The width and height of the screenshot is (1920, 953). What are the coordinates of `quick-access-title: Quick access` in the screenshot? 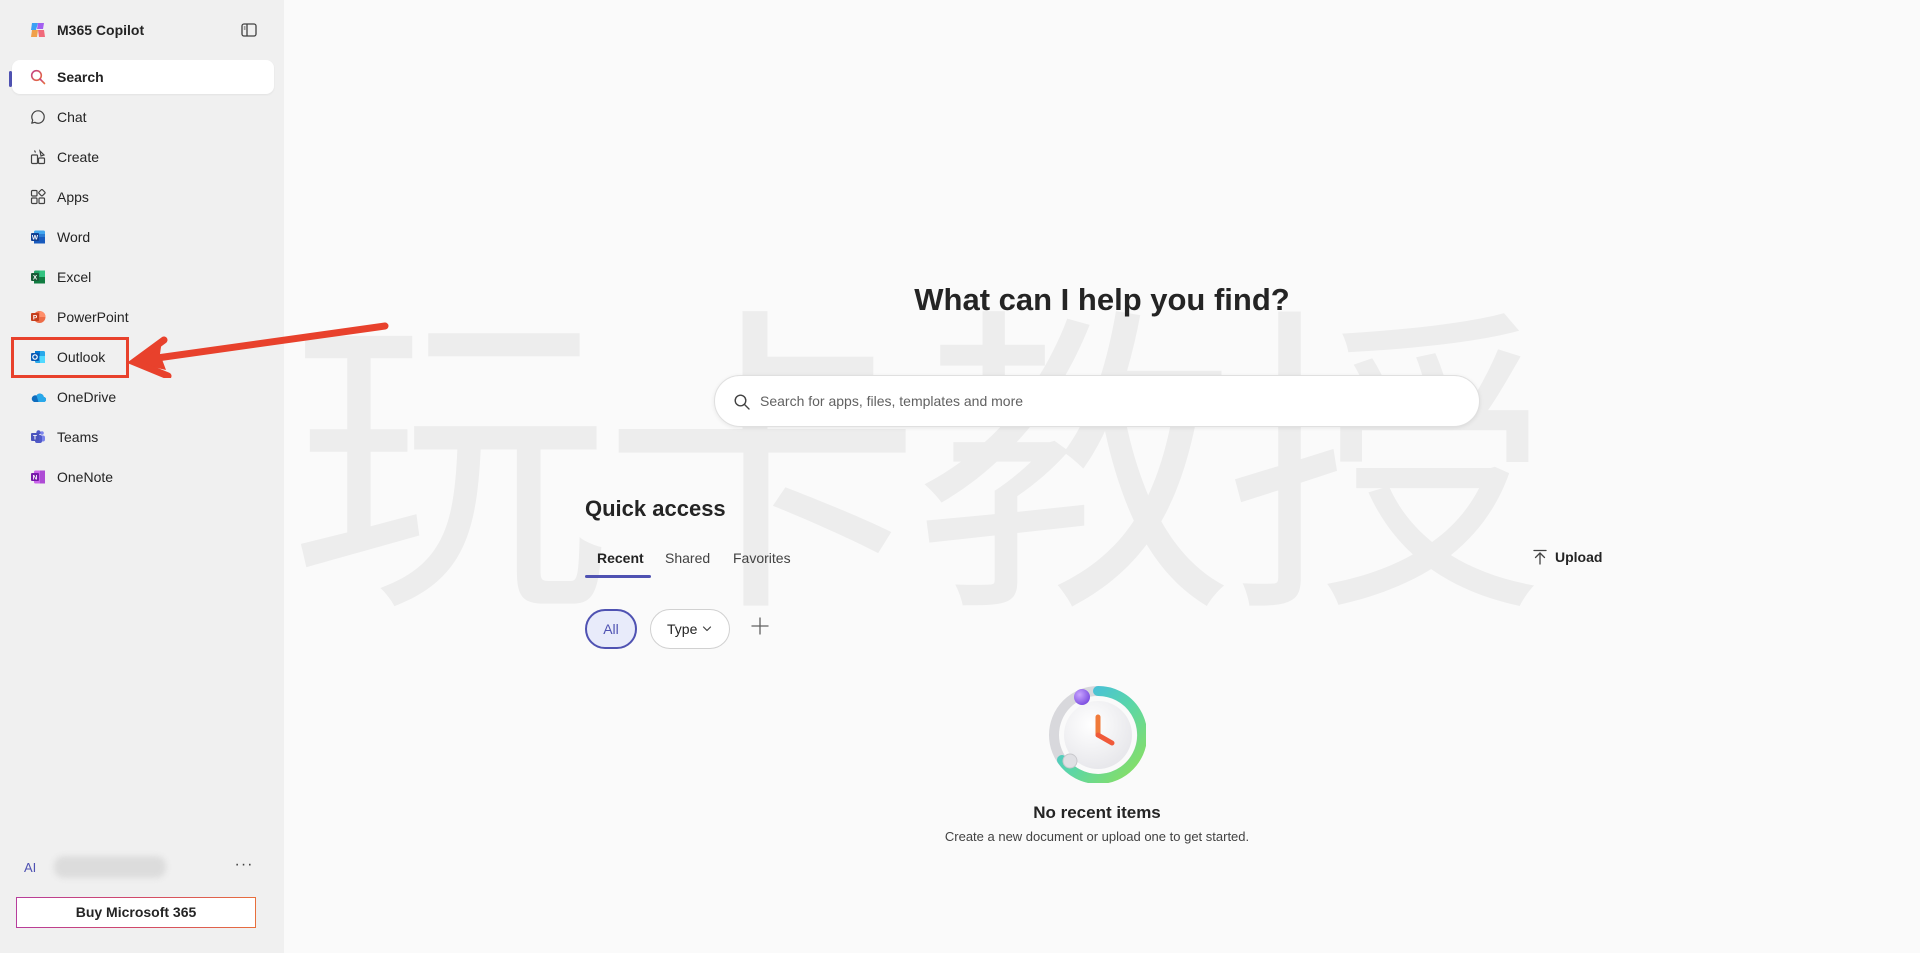 It's located at (655, 508).